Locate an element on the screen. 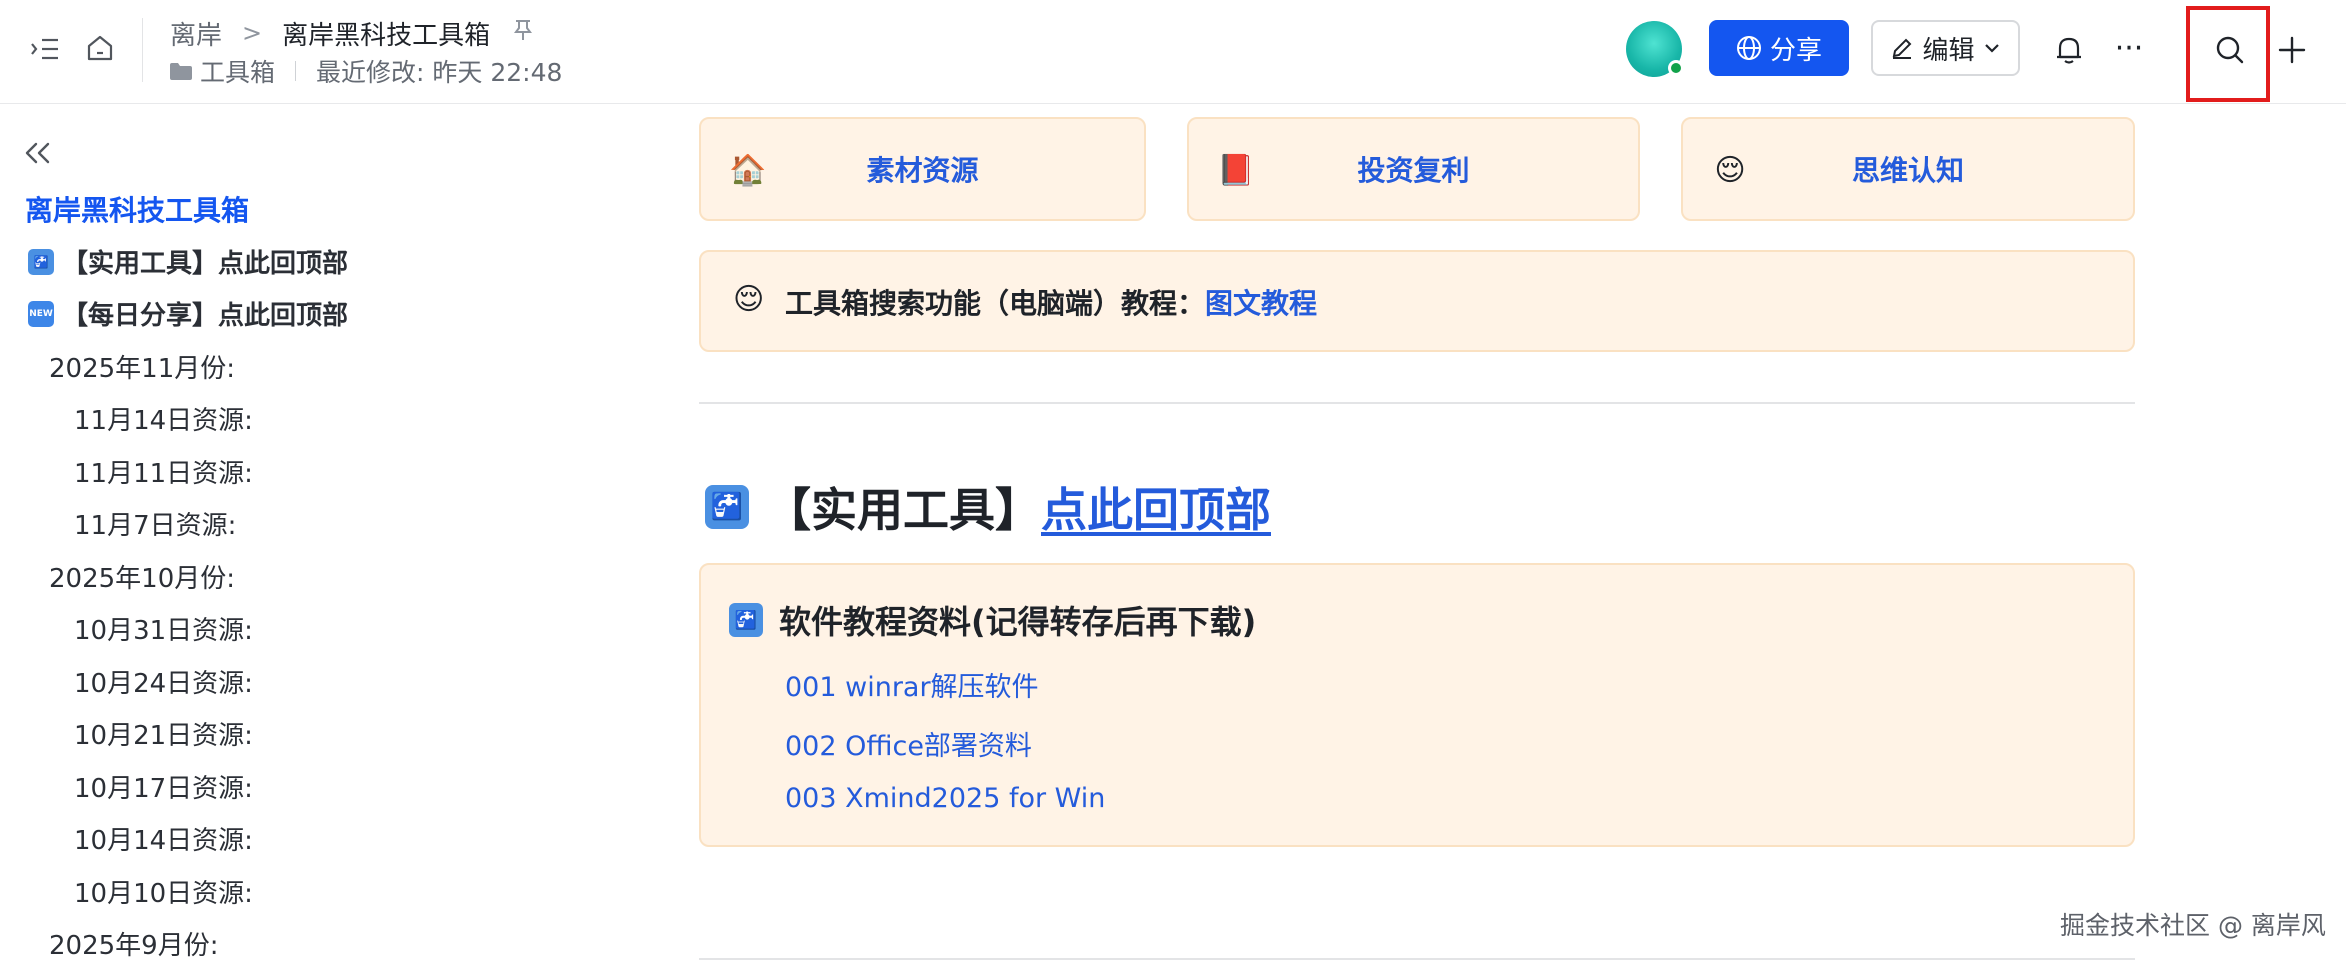  breadcrumb: 离岸 > 离岸黑科技工具箱 is located at coordinates (352, 33).